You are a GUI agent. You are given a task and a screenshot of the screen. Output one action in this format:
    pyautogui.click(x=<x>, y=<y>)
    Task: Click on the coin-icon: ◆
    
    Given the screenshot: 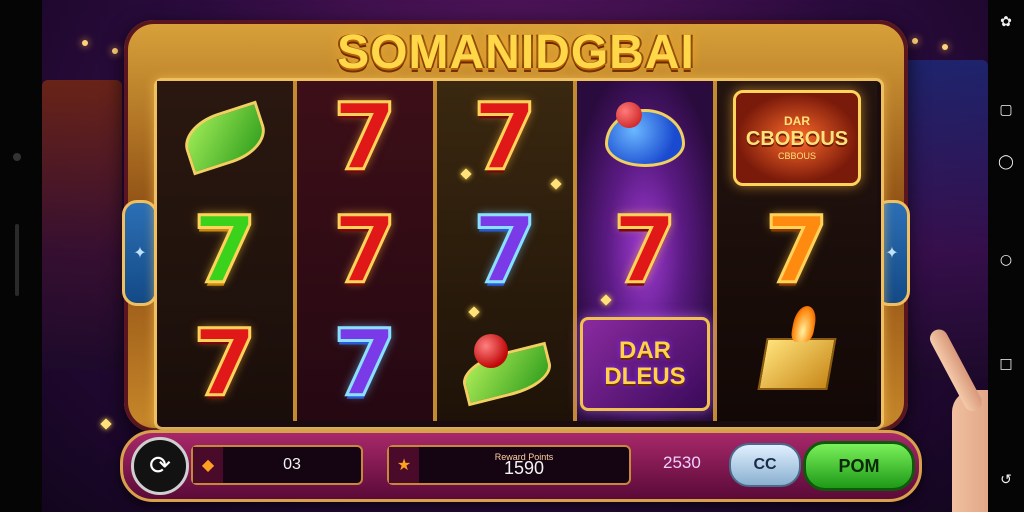 What is the action you would take?
    pyautogui.click(x=208, y=465)
    